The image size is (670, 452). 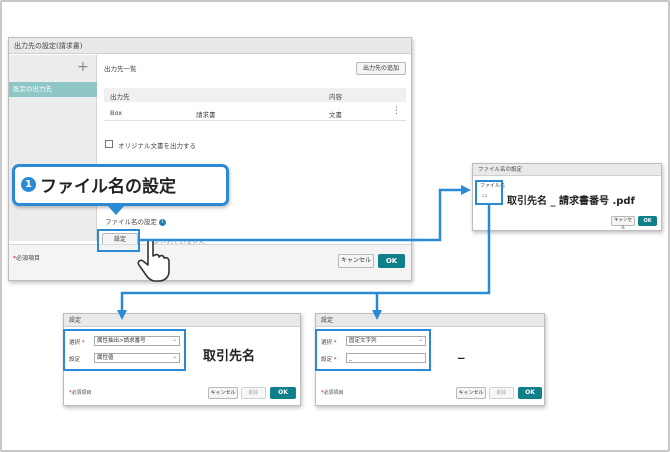 I want to click on step-number-badge: 1, so click(x=28, y=184).